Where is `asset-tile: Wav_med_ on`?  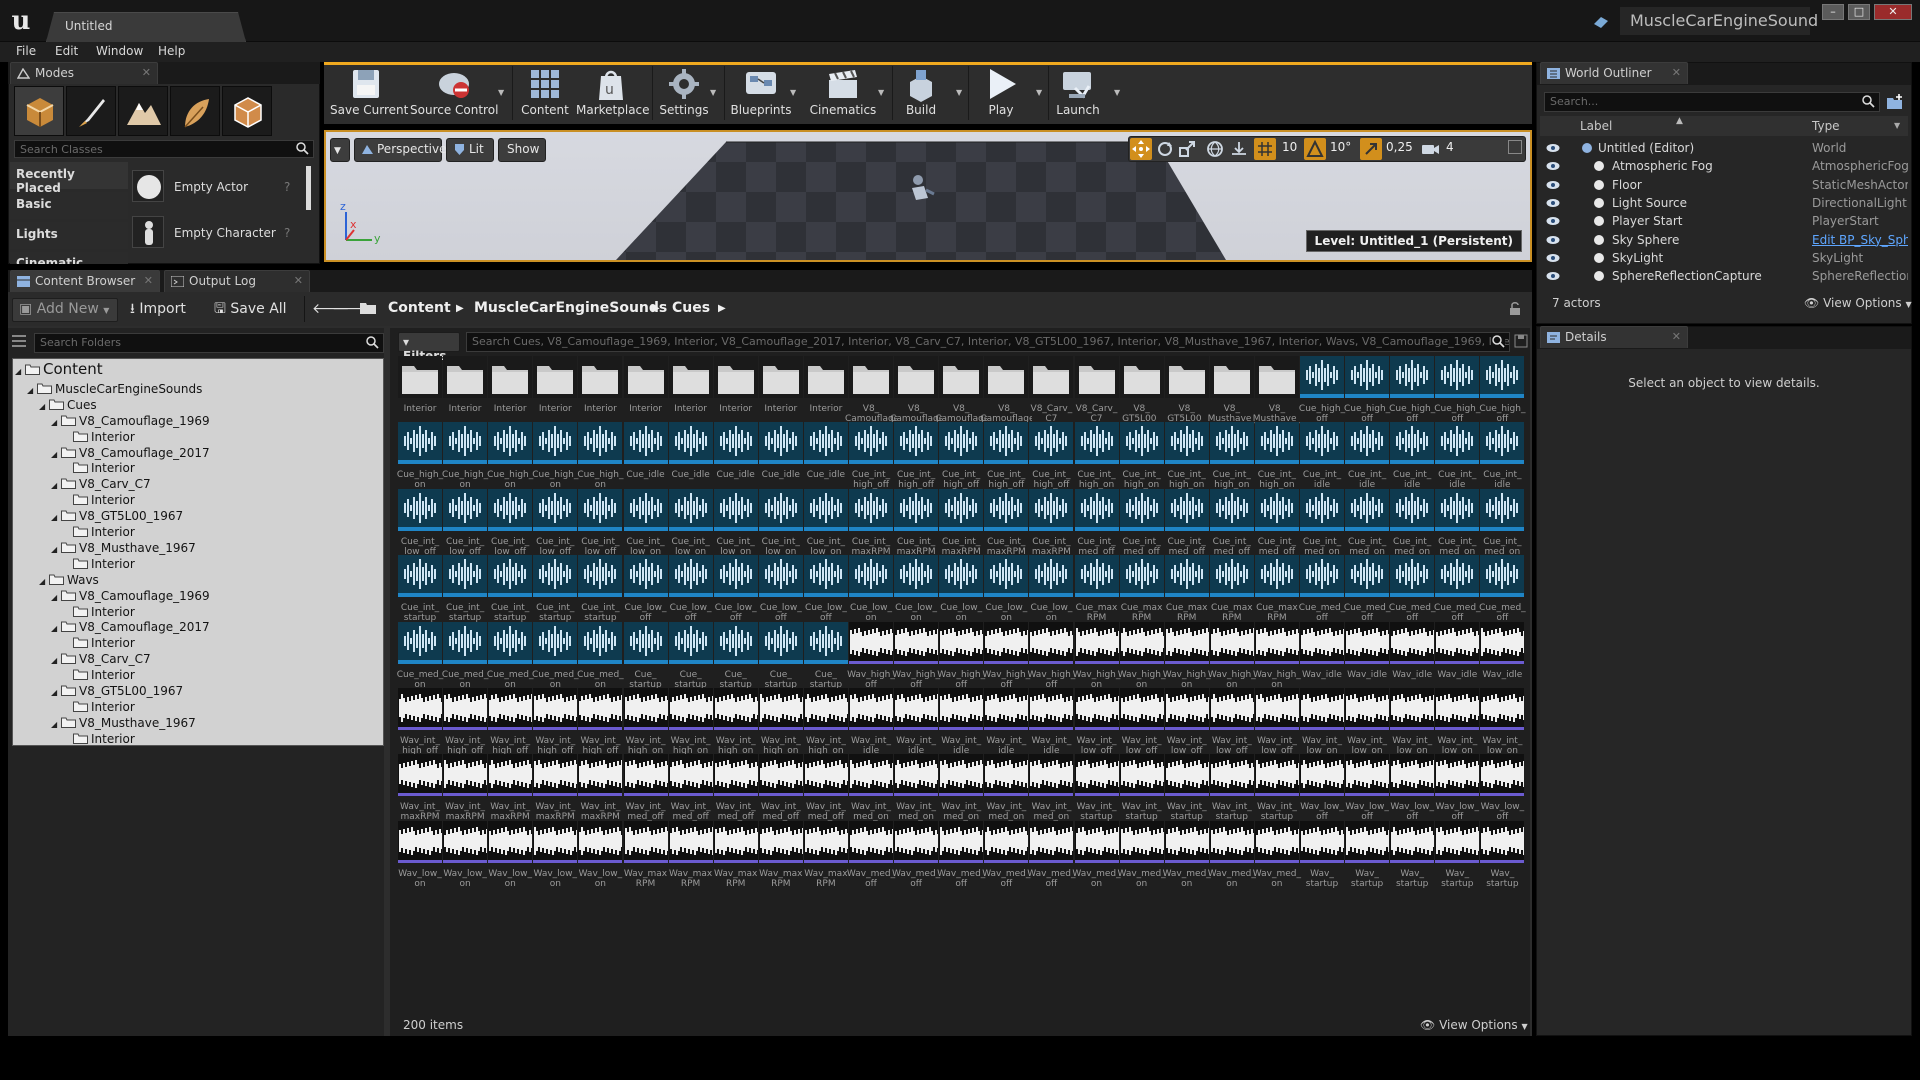 asset-tile: Wav_med_ on is located at coordinates (1232, 860).